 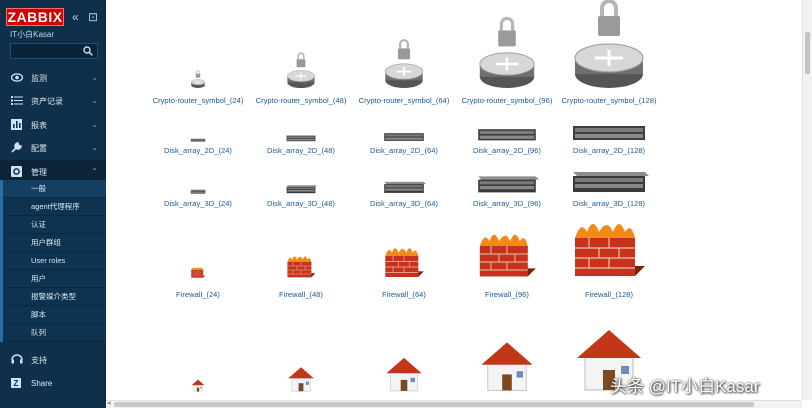 What do you see at coordinates (54, 279) in the screenshot?
I see `submenu-item-users: 用户` at bounding box center [54, 279].